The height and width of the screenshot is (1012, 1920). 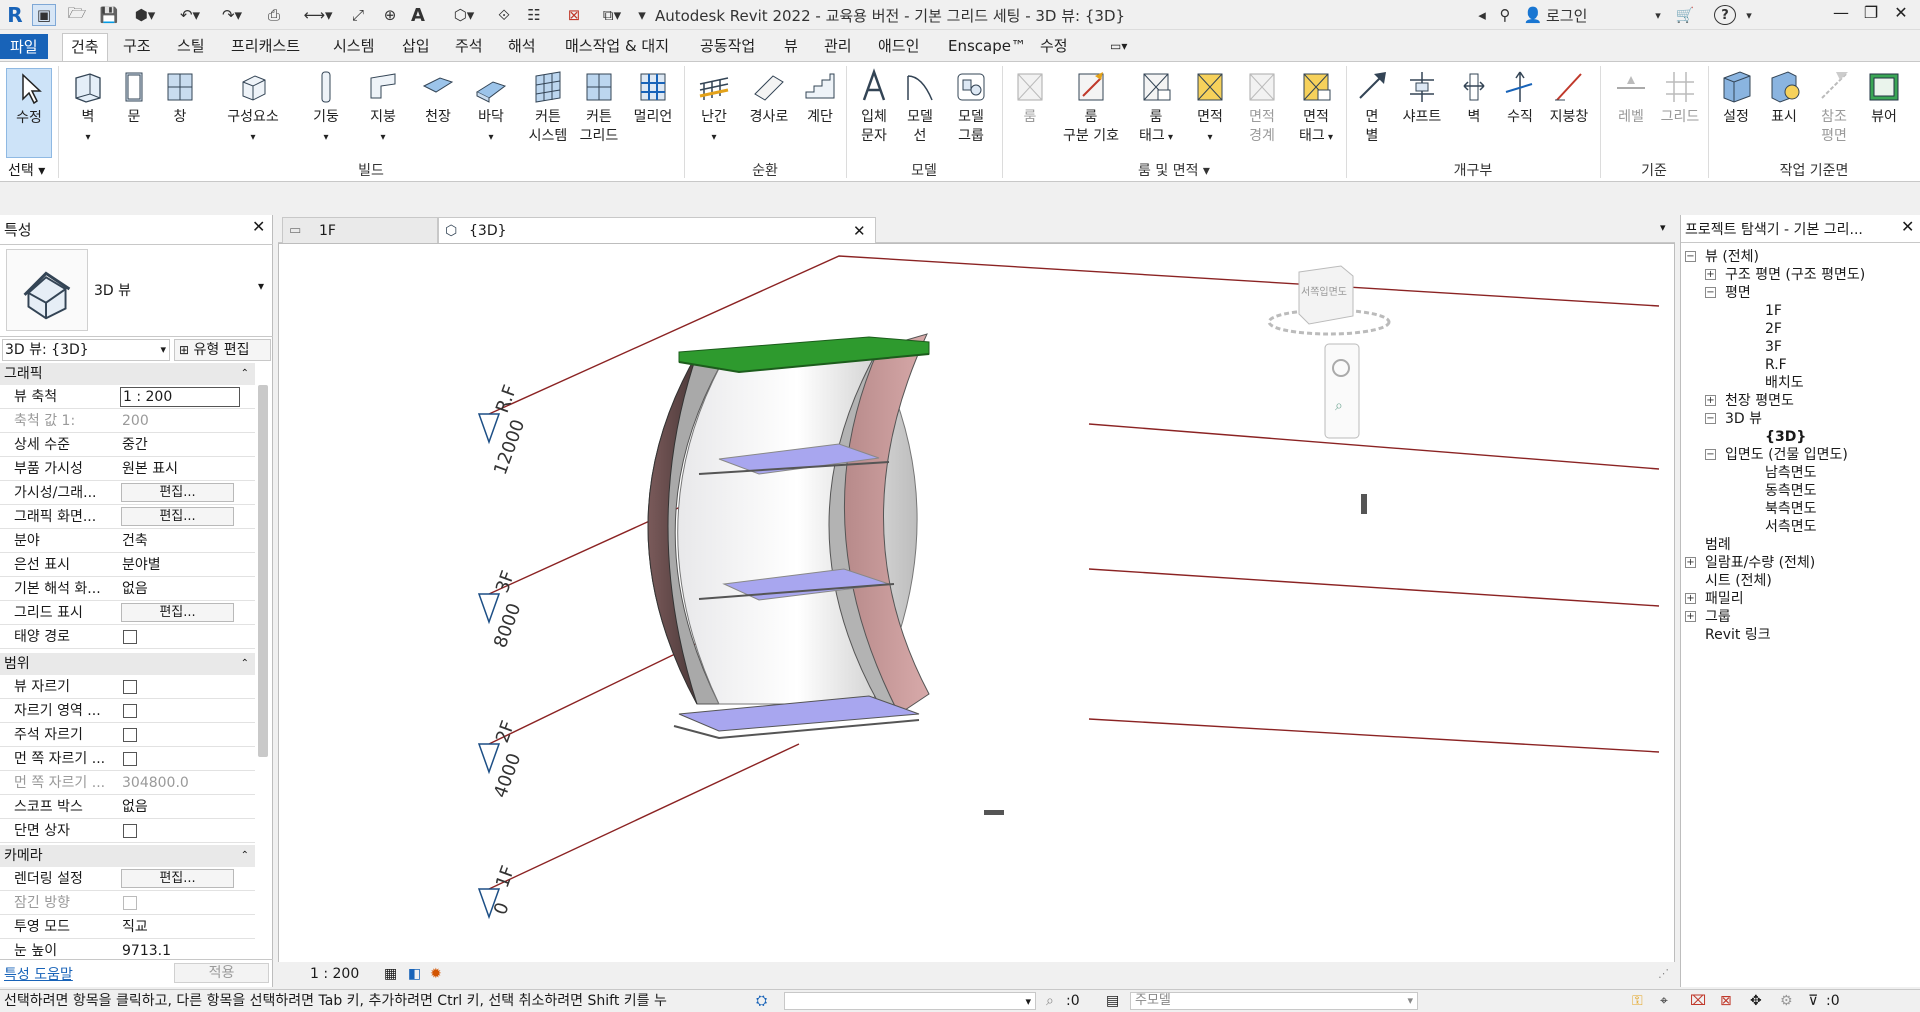 I want to click on grid-button: 그리드, so click(x=1680, y=97).